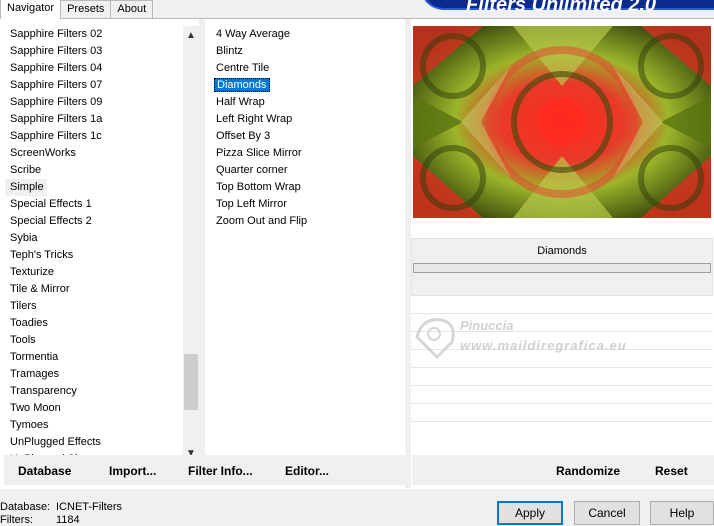 This screenshot has height=526, width=714. I want to click on category-item: ScreenWorks, so click(94, 153).